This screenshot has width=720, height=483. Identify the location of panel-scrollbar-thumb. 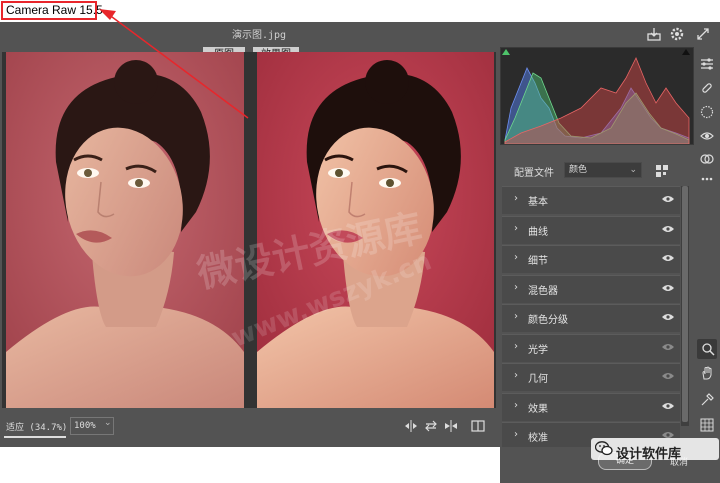
(685, 304).